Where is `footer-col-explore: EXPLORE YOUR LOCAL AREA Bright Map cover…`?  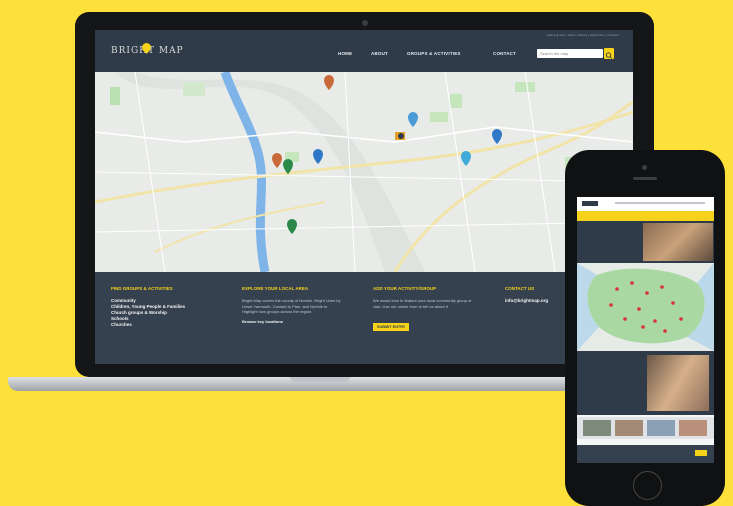
footer-col-explore: EXPLORE YOUR LOCAL AREA Bright Map cover… is located at coordinates (292, 305).